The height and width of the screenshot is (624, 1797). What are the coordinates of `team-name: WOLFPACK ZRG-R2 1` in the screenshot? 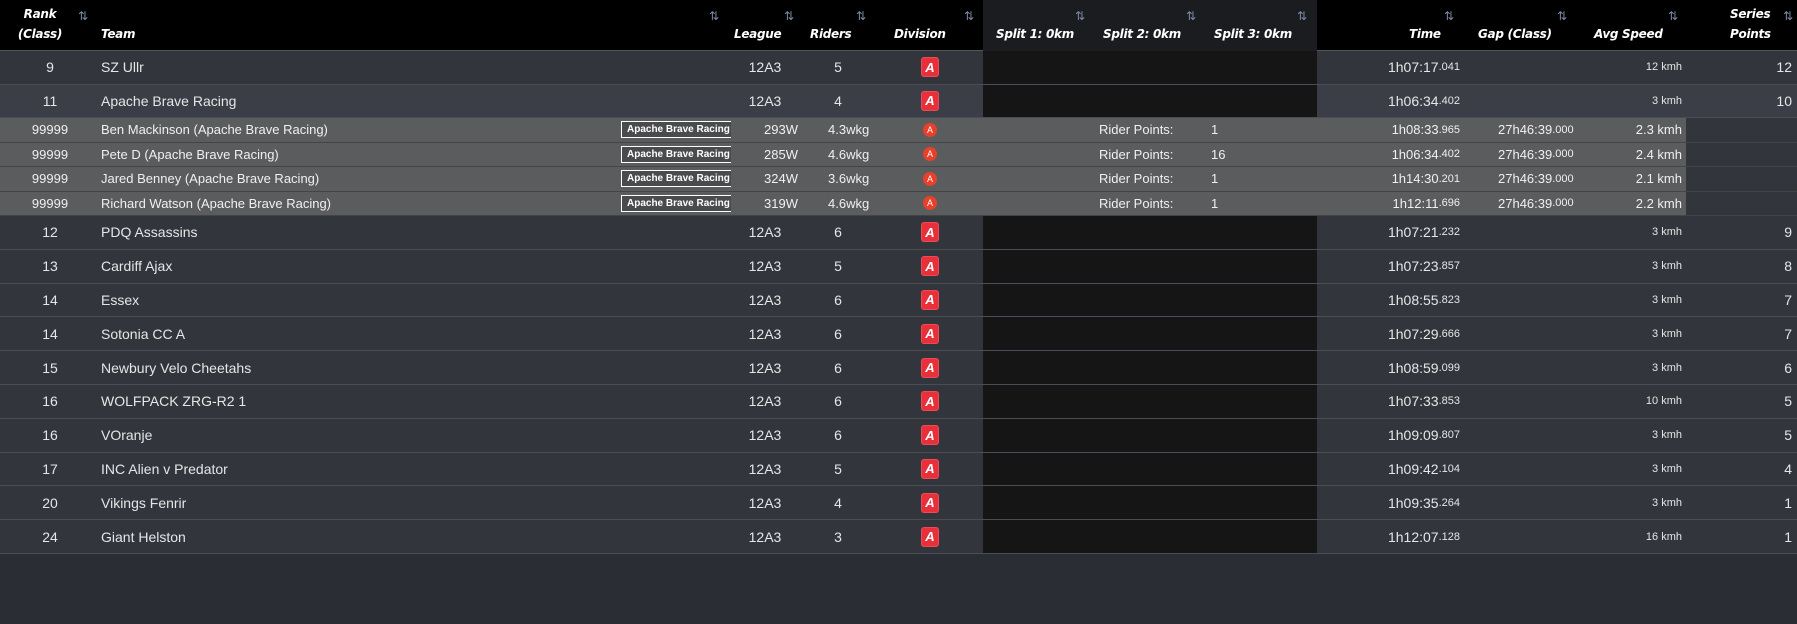 It's located at (361, 401).